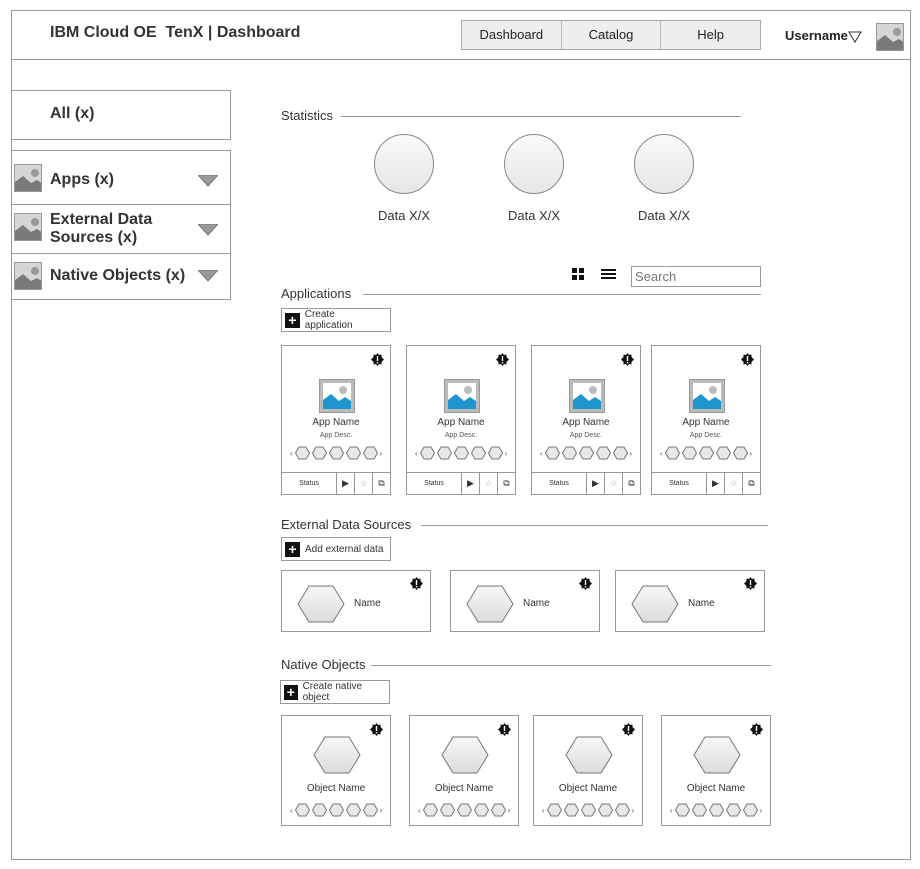 This screenshot has width=920, height=869. What do you see at coordinates (335, 692) in the screenshot?
I see `create-native-object-button: + Create native object` at bounding box center [335, 692].